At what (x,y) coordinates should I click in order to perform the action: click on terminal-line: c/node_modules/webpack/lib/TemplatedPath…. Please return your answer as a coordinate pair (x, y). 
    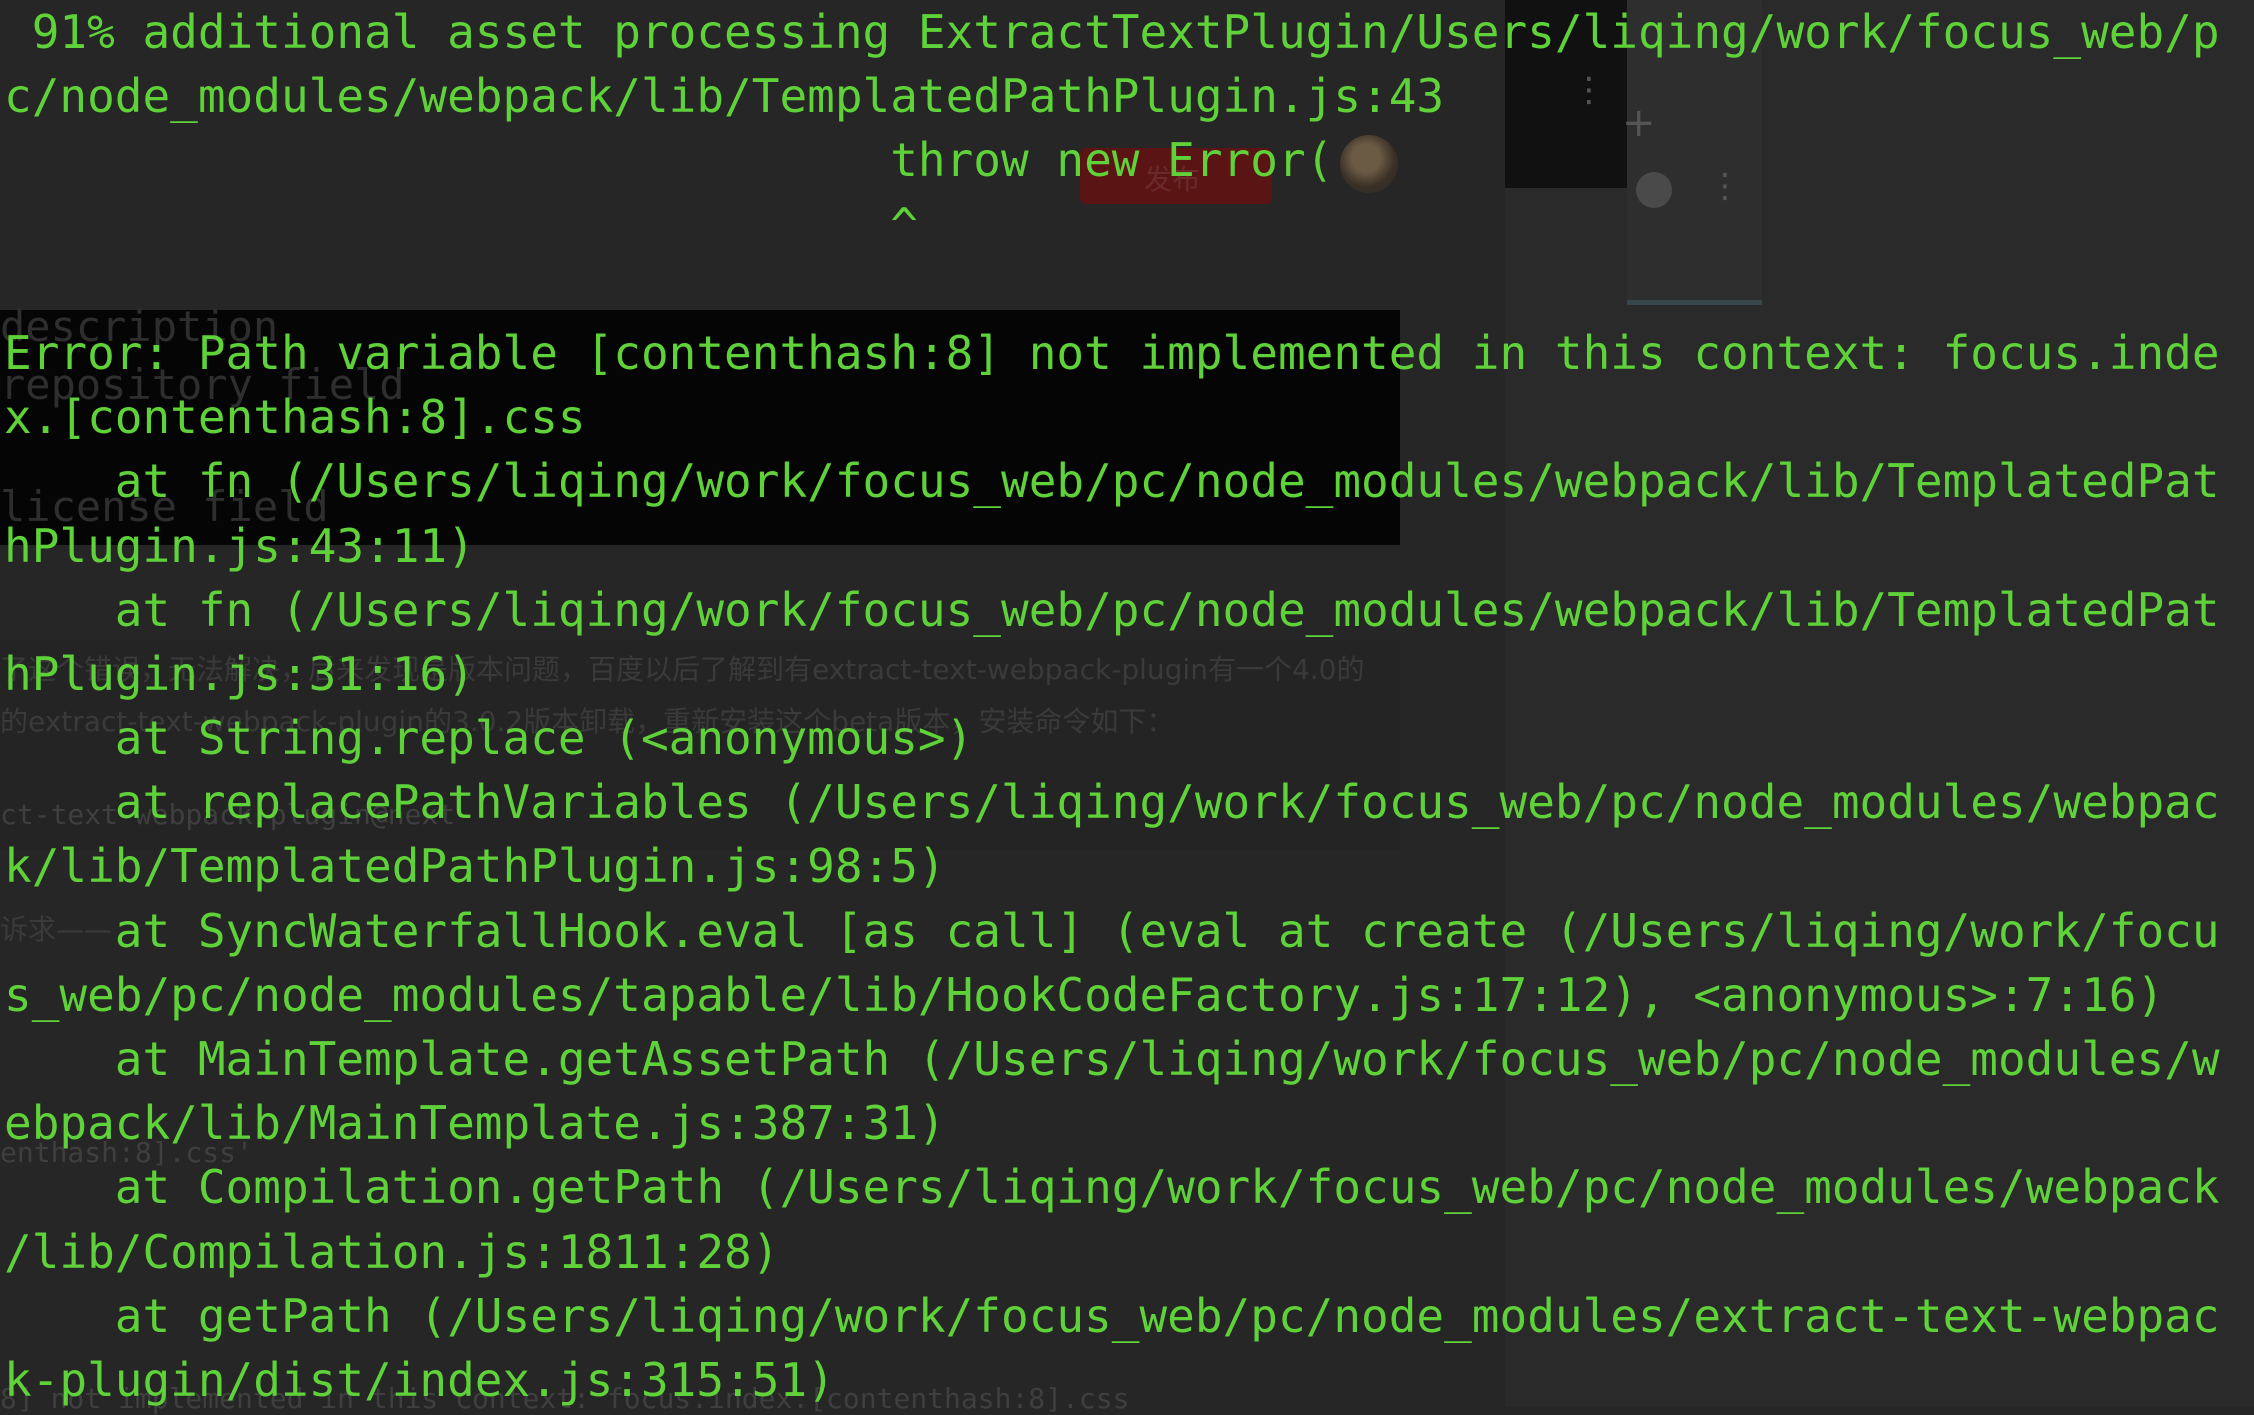
    Looking at the image, I should click on (724, 96).